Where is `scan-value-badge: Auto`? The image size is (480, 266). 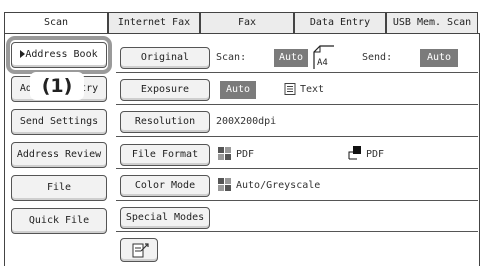 scan-value-badge: Auto is located at coordinates (291, 58).